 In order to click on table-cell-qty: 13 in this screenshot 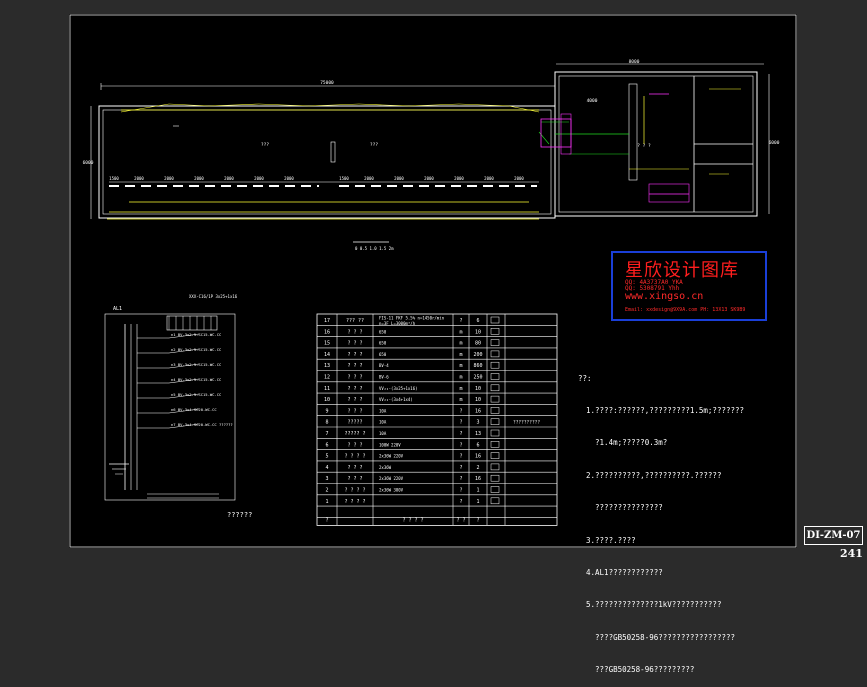, I will do `click(478, 434)`.